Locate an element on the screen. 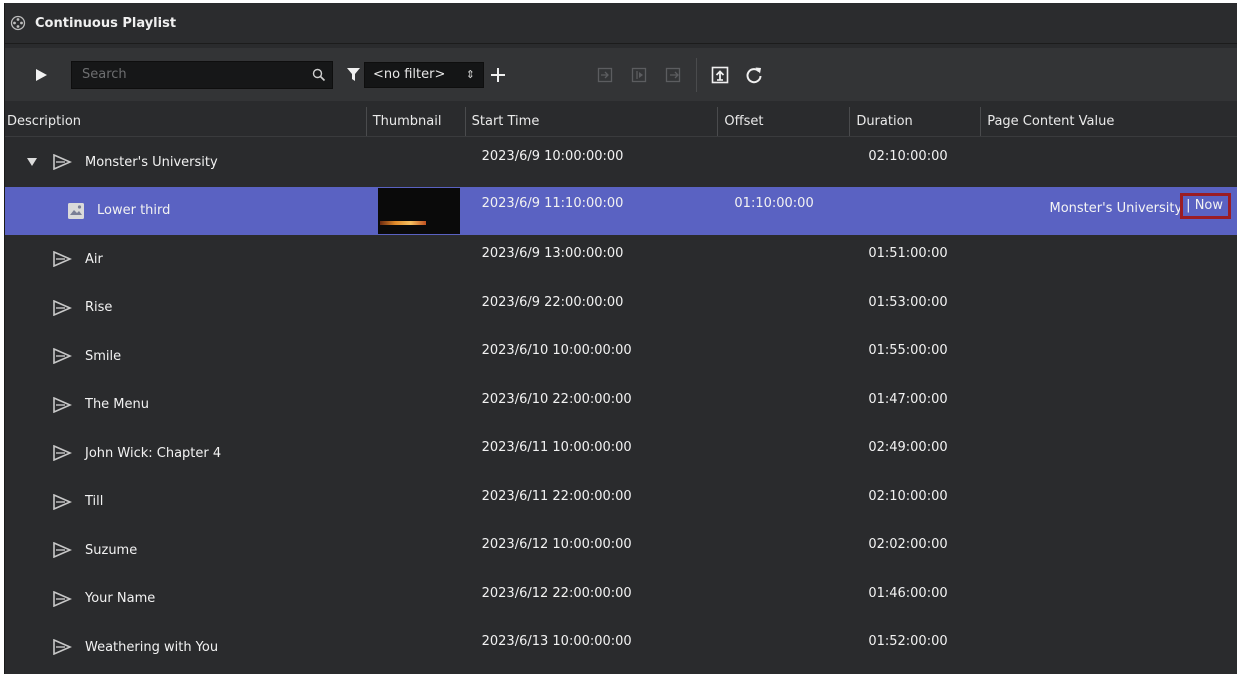 This screenshot has height=674, width=1237. cell-description: Rise is located at coordinates (186, 308).